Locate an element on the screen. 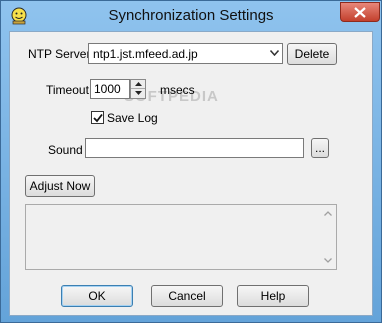 This screenshot has width=382, height=323. close-icon is located at coordinates (360, 12).